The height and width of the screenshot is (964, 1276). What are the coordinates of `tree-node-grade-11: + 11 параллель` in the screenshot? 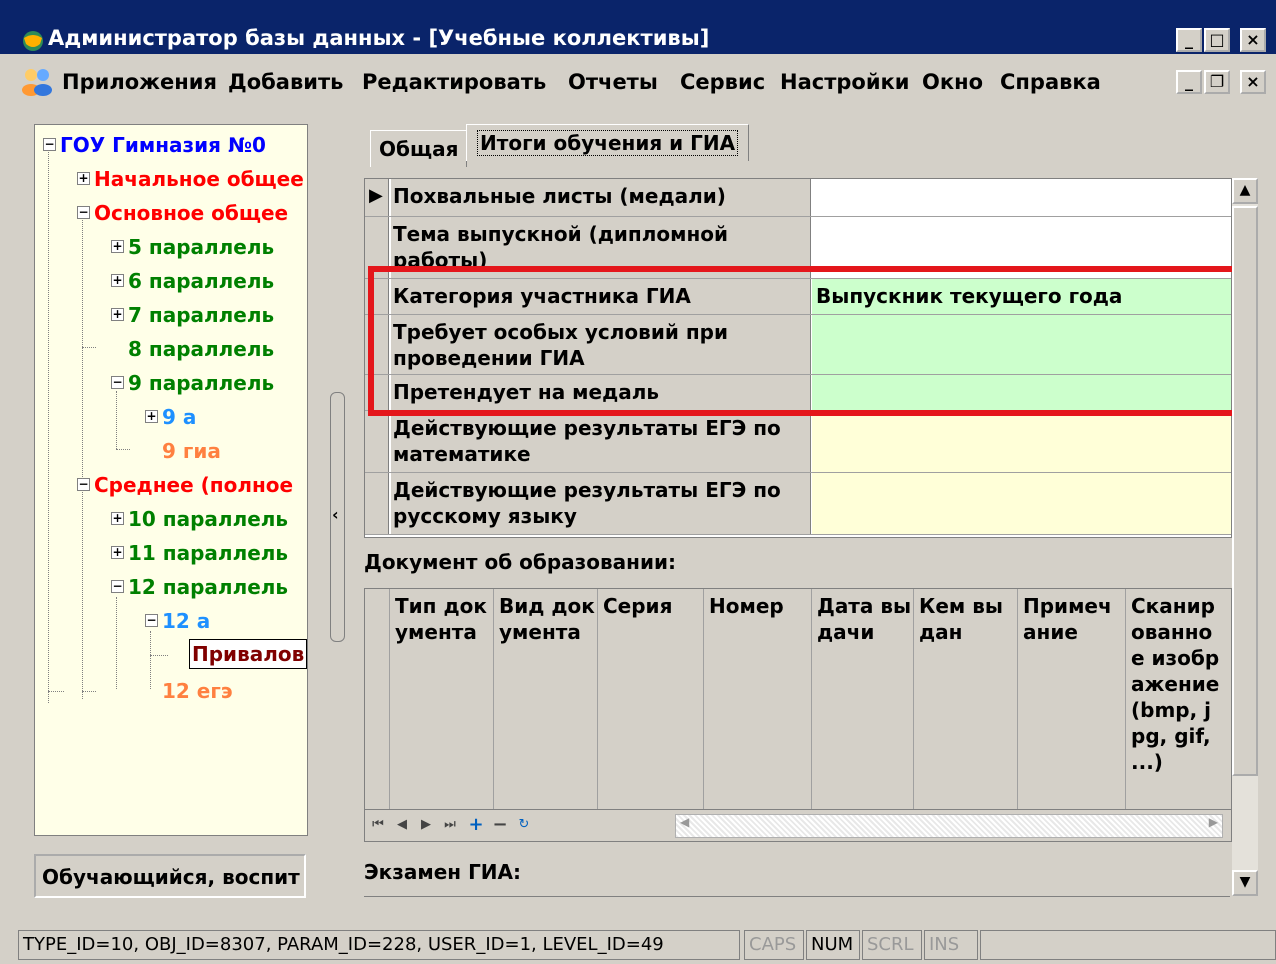 It's located at (199, 553).